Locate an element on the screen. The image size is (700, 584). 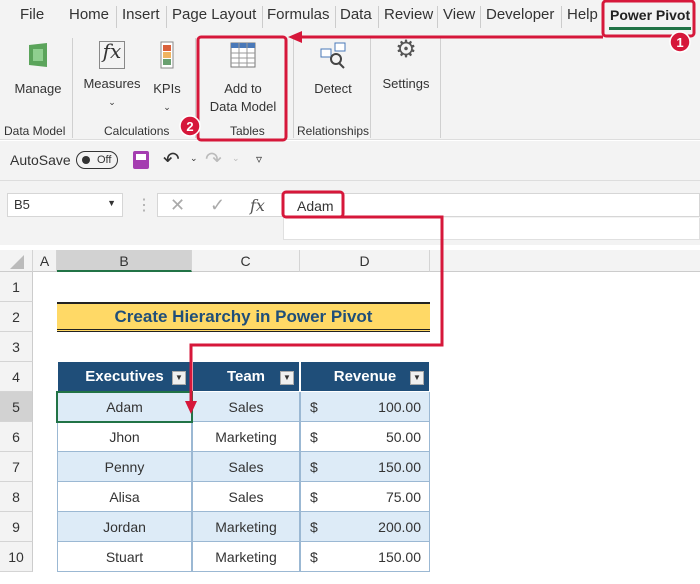
svg-text: 1 is located at coordinates (679, 42).